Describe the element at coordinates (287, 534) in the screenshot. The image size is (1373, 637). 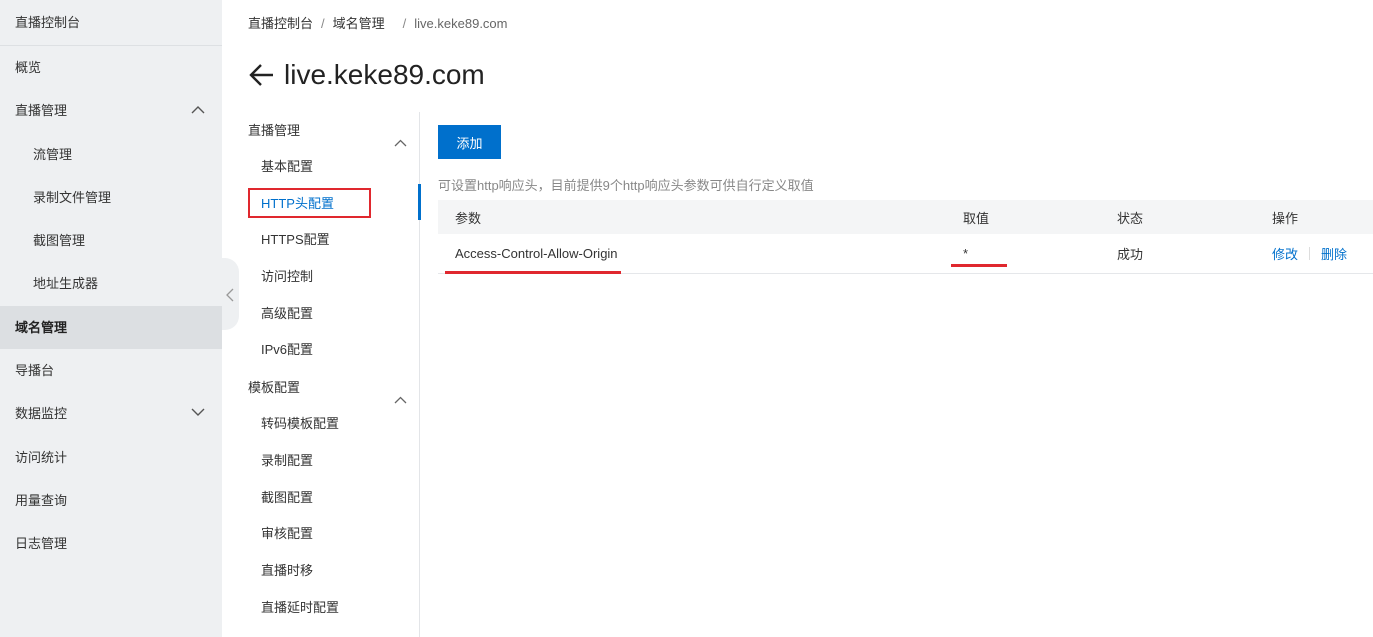
I see `subnav-item-label: 审核配置` at that location.